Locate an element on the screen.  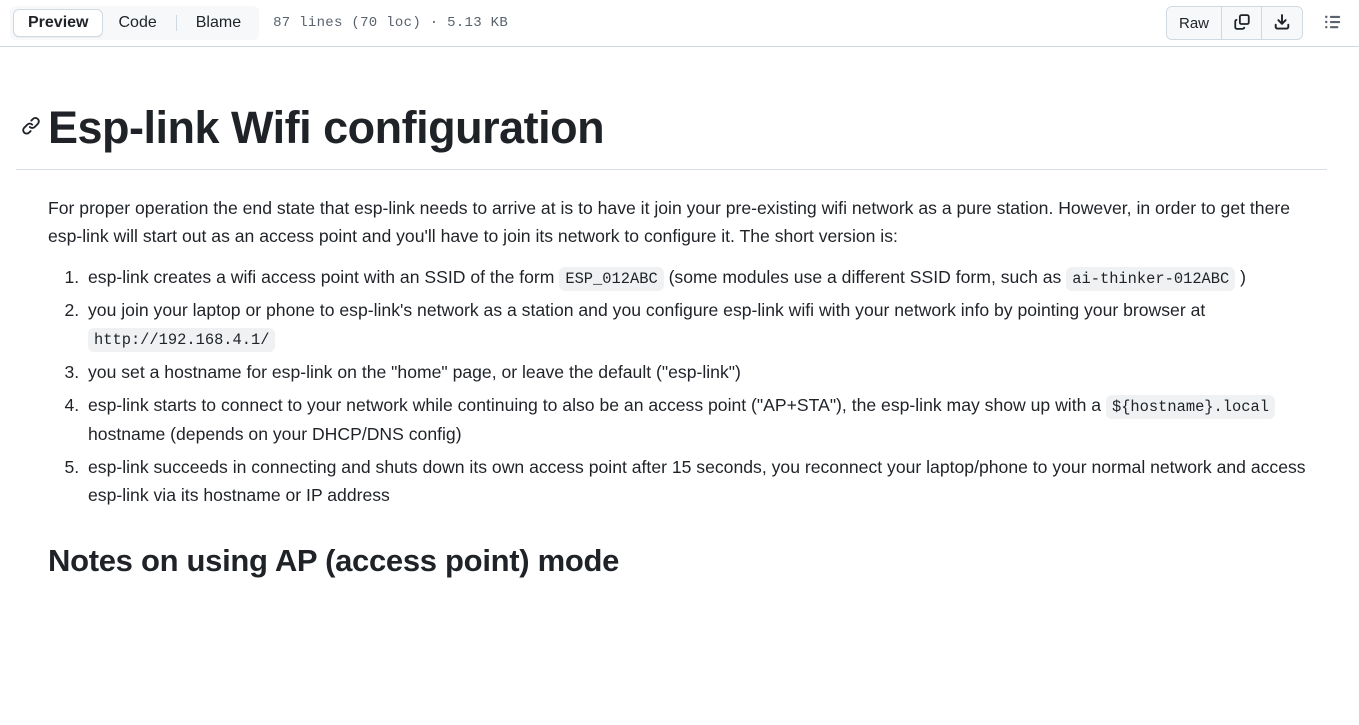
list-item-text: ) is located at coordinates (1241, 276).